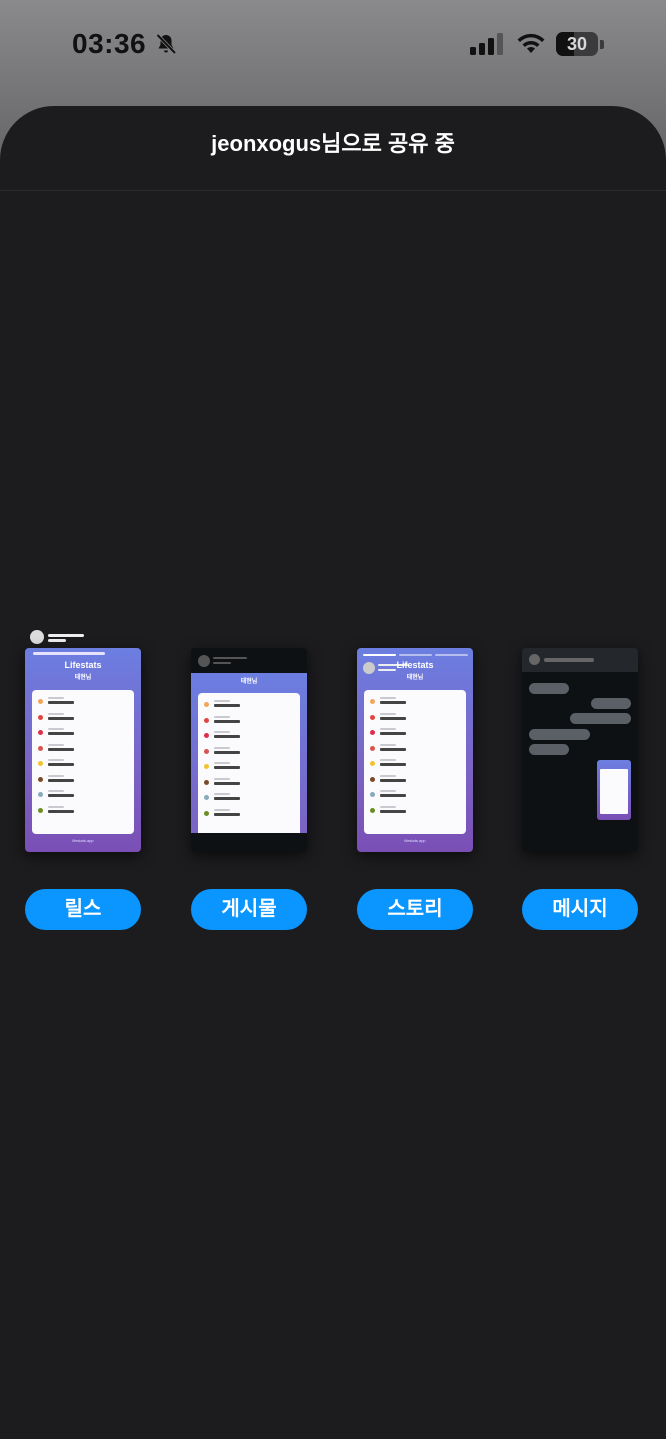  I want to click on reels-progress, so click(69, 653).